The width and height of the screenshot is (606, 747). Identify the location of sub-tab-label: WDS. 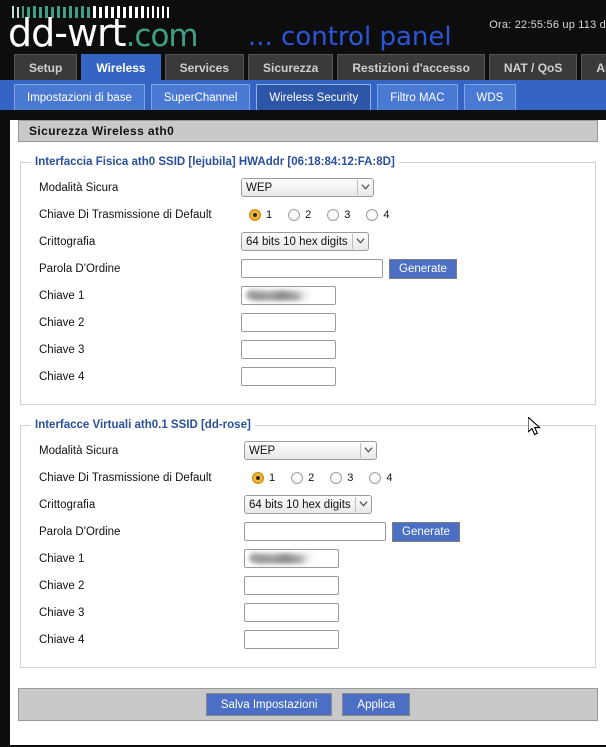
(490, 97).